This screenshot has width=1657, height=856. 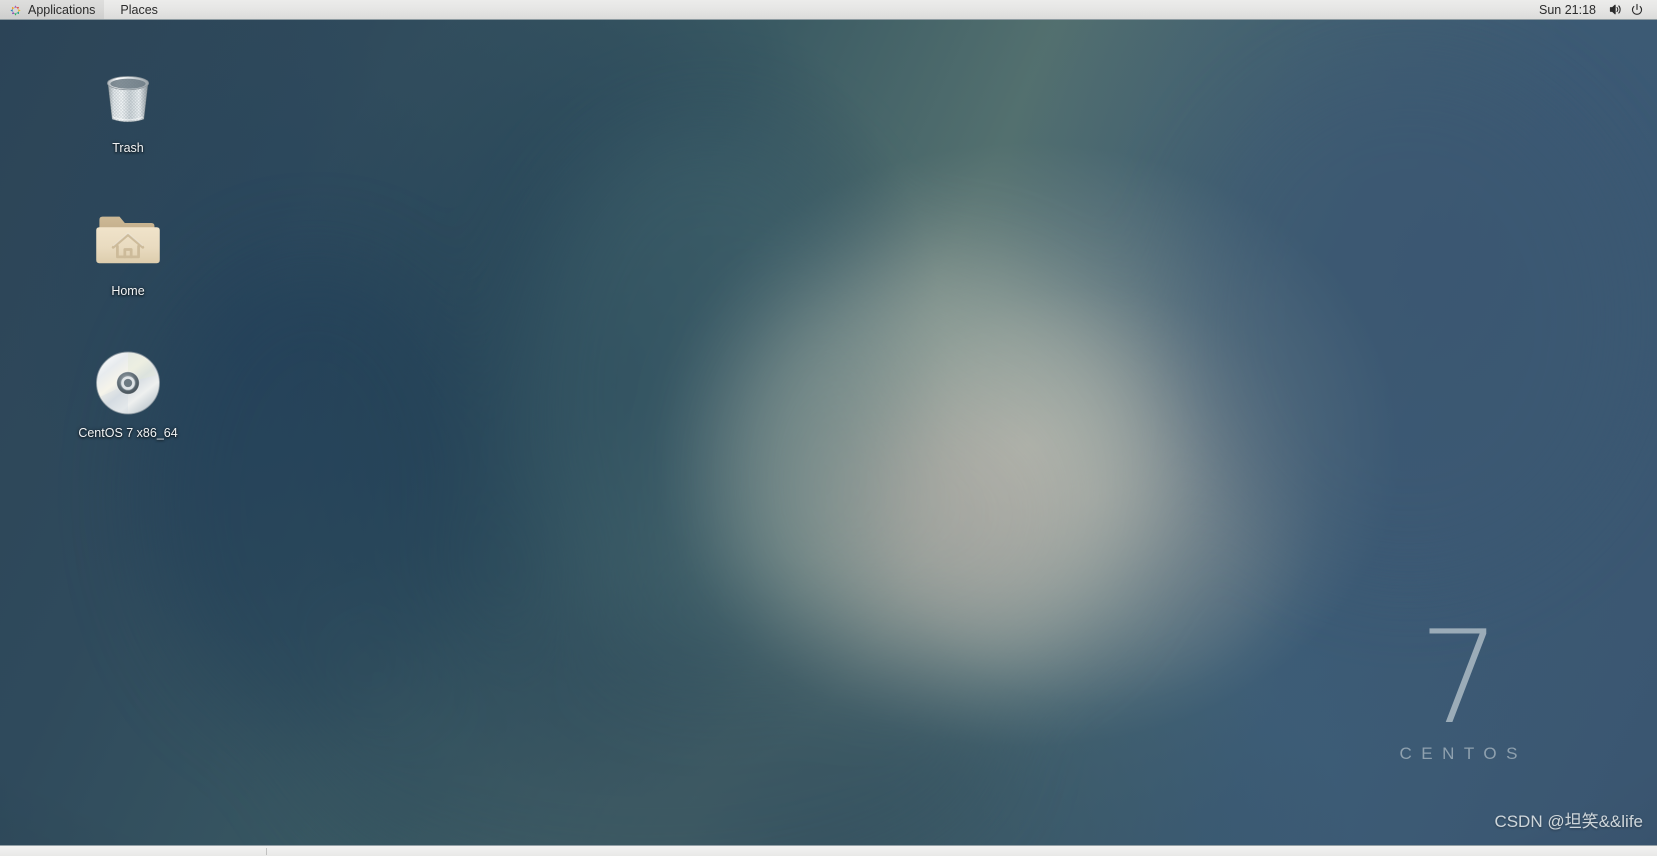 I want to click on bottom-panel, so click(x=828, y=850).